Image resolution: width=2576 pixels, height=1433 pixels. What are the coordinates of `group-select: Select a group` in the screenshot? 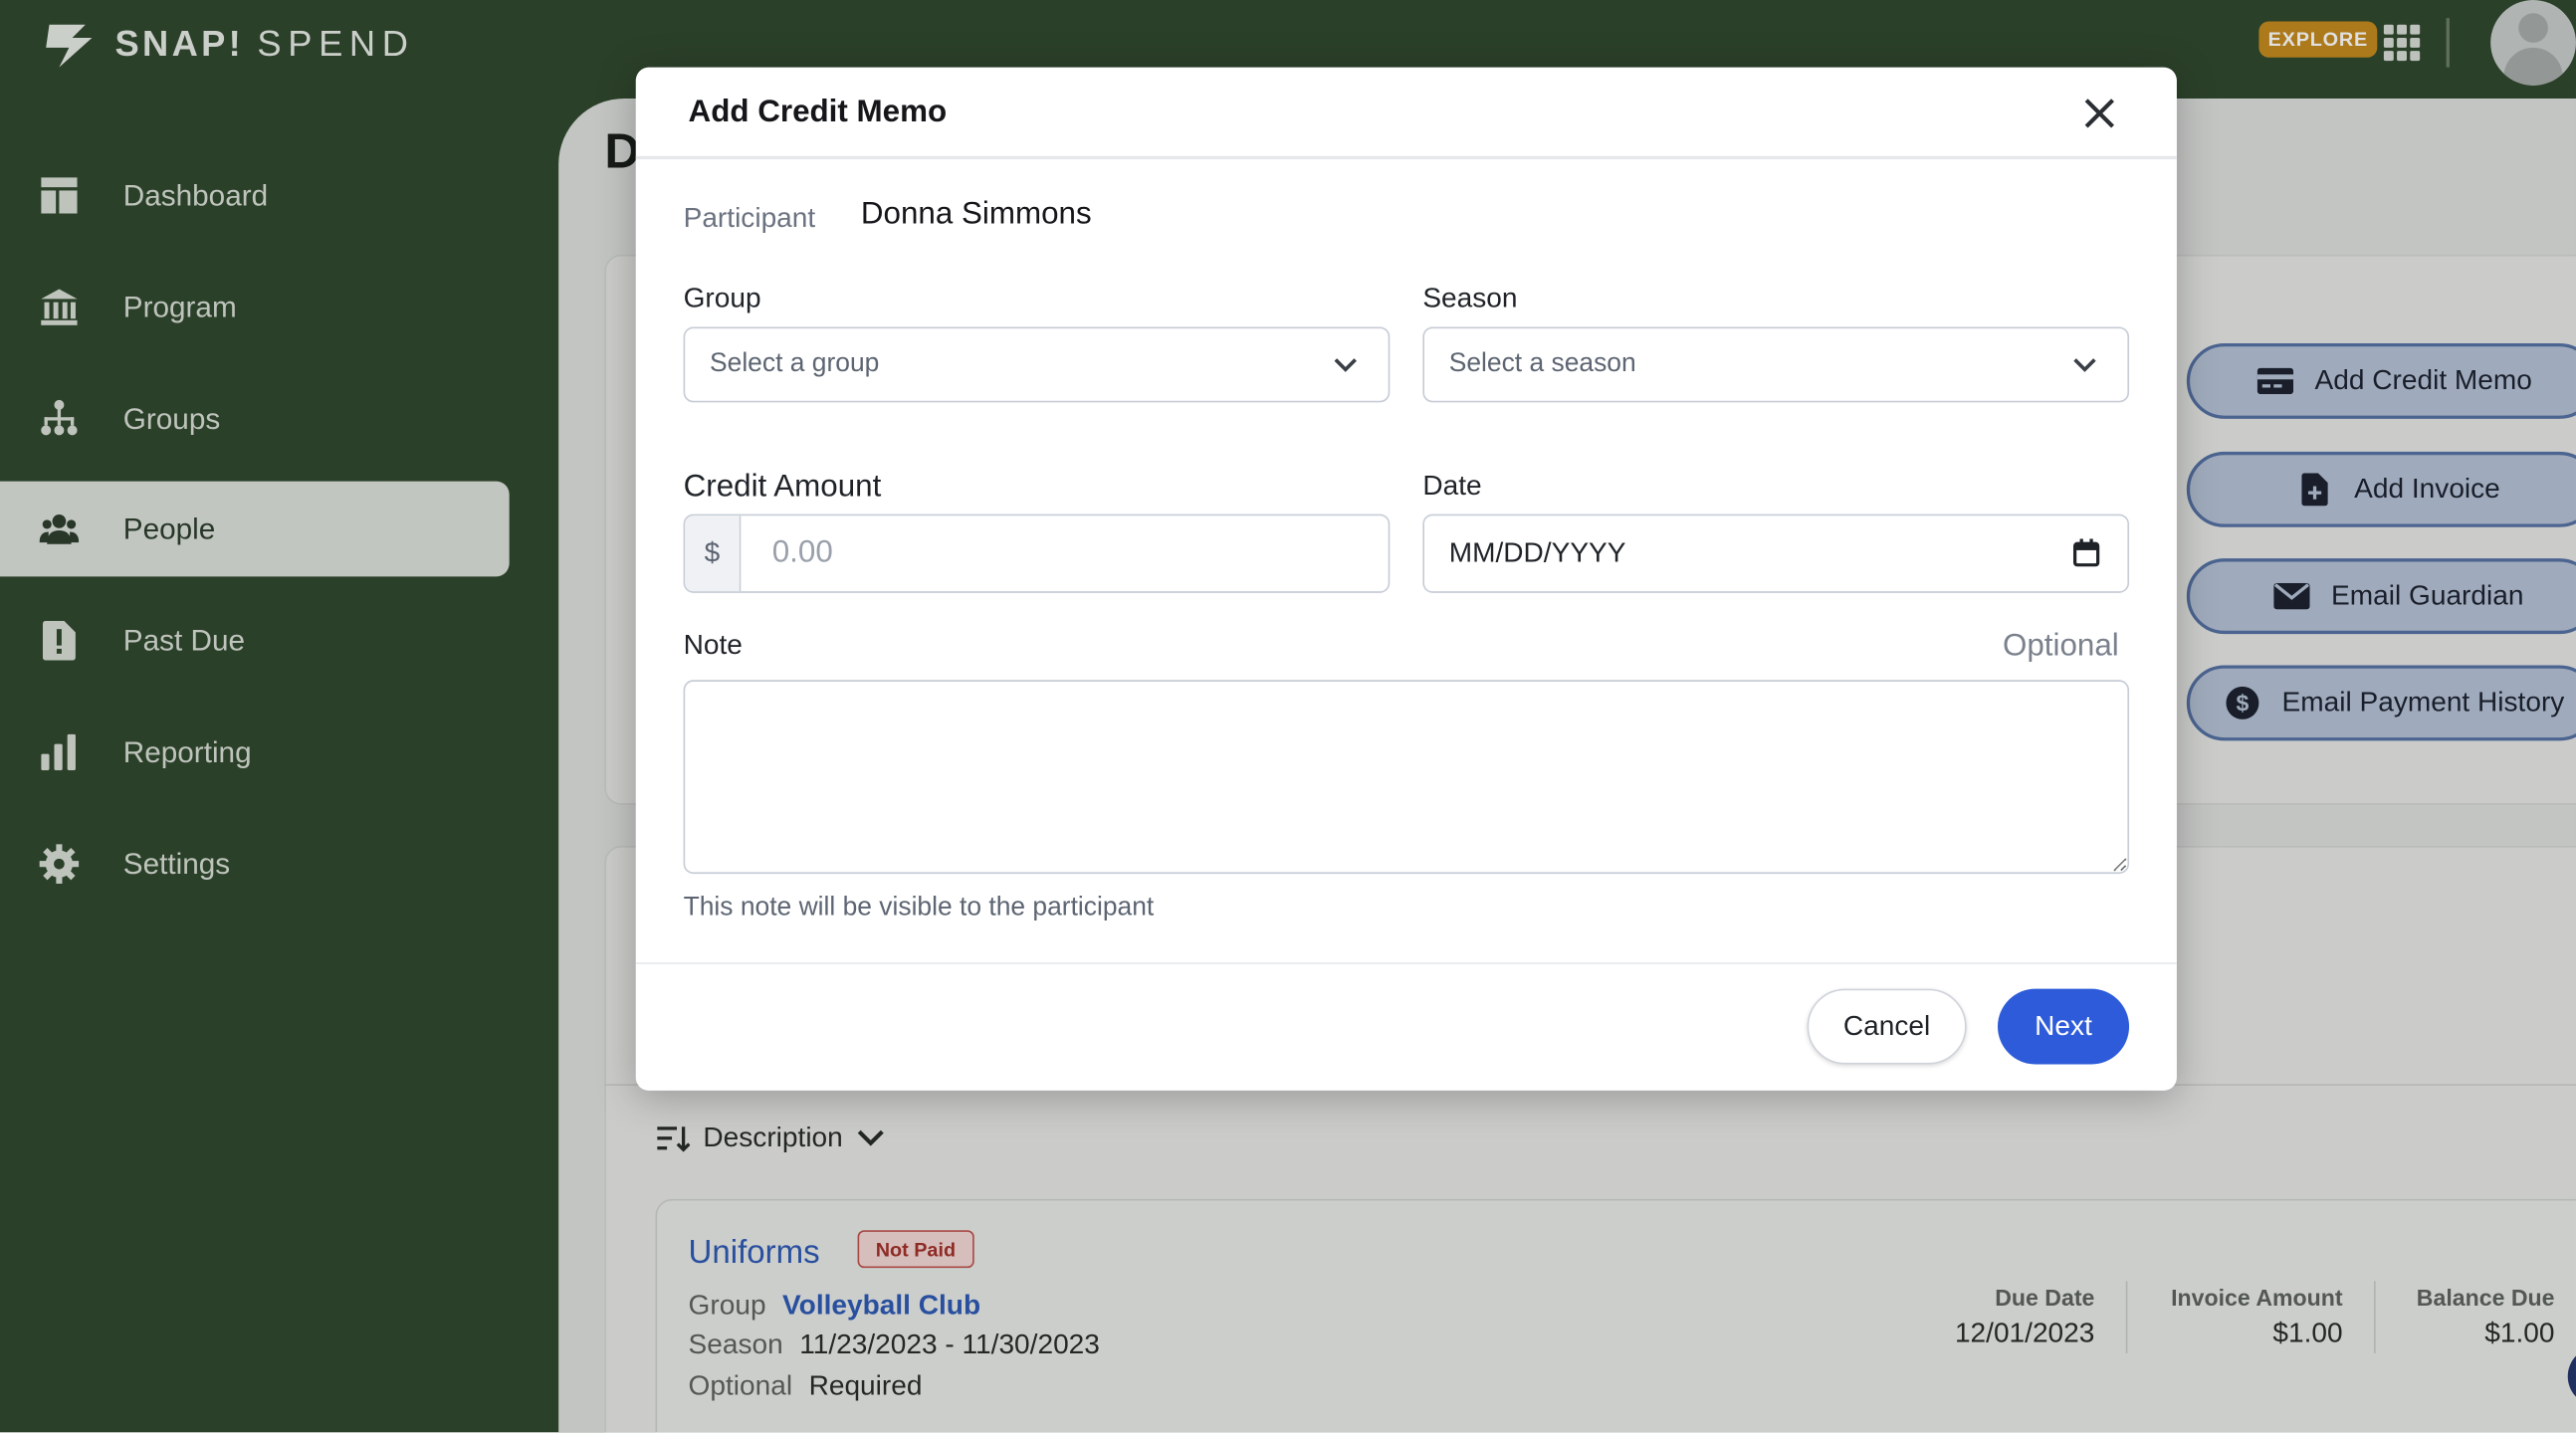 It's located at (1037, 364).